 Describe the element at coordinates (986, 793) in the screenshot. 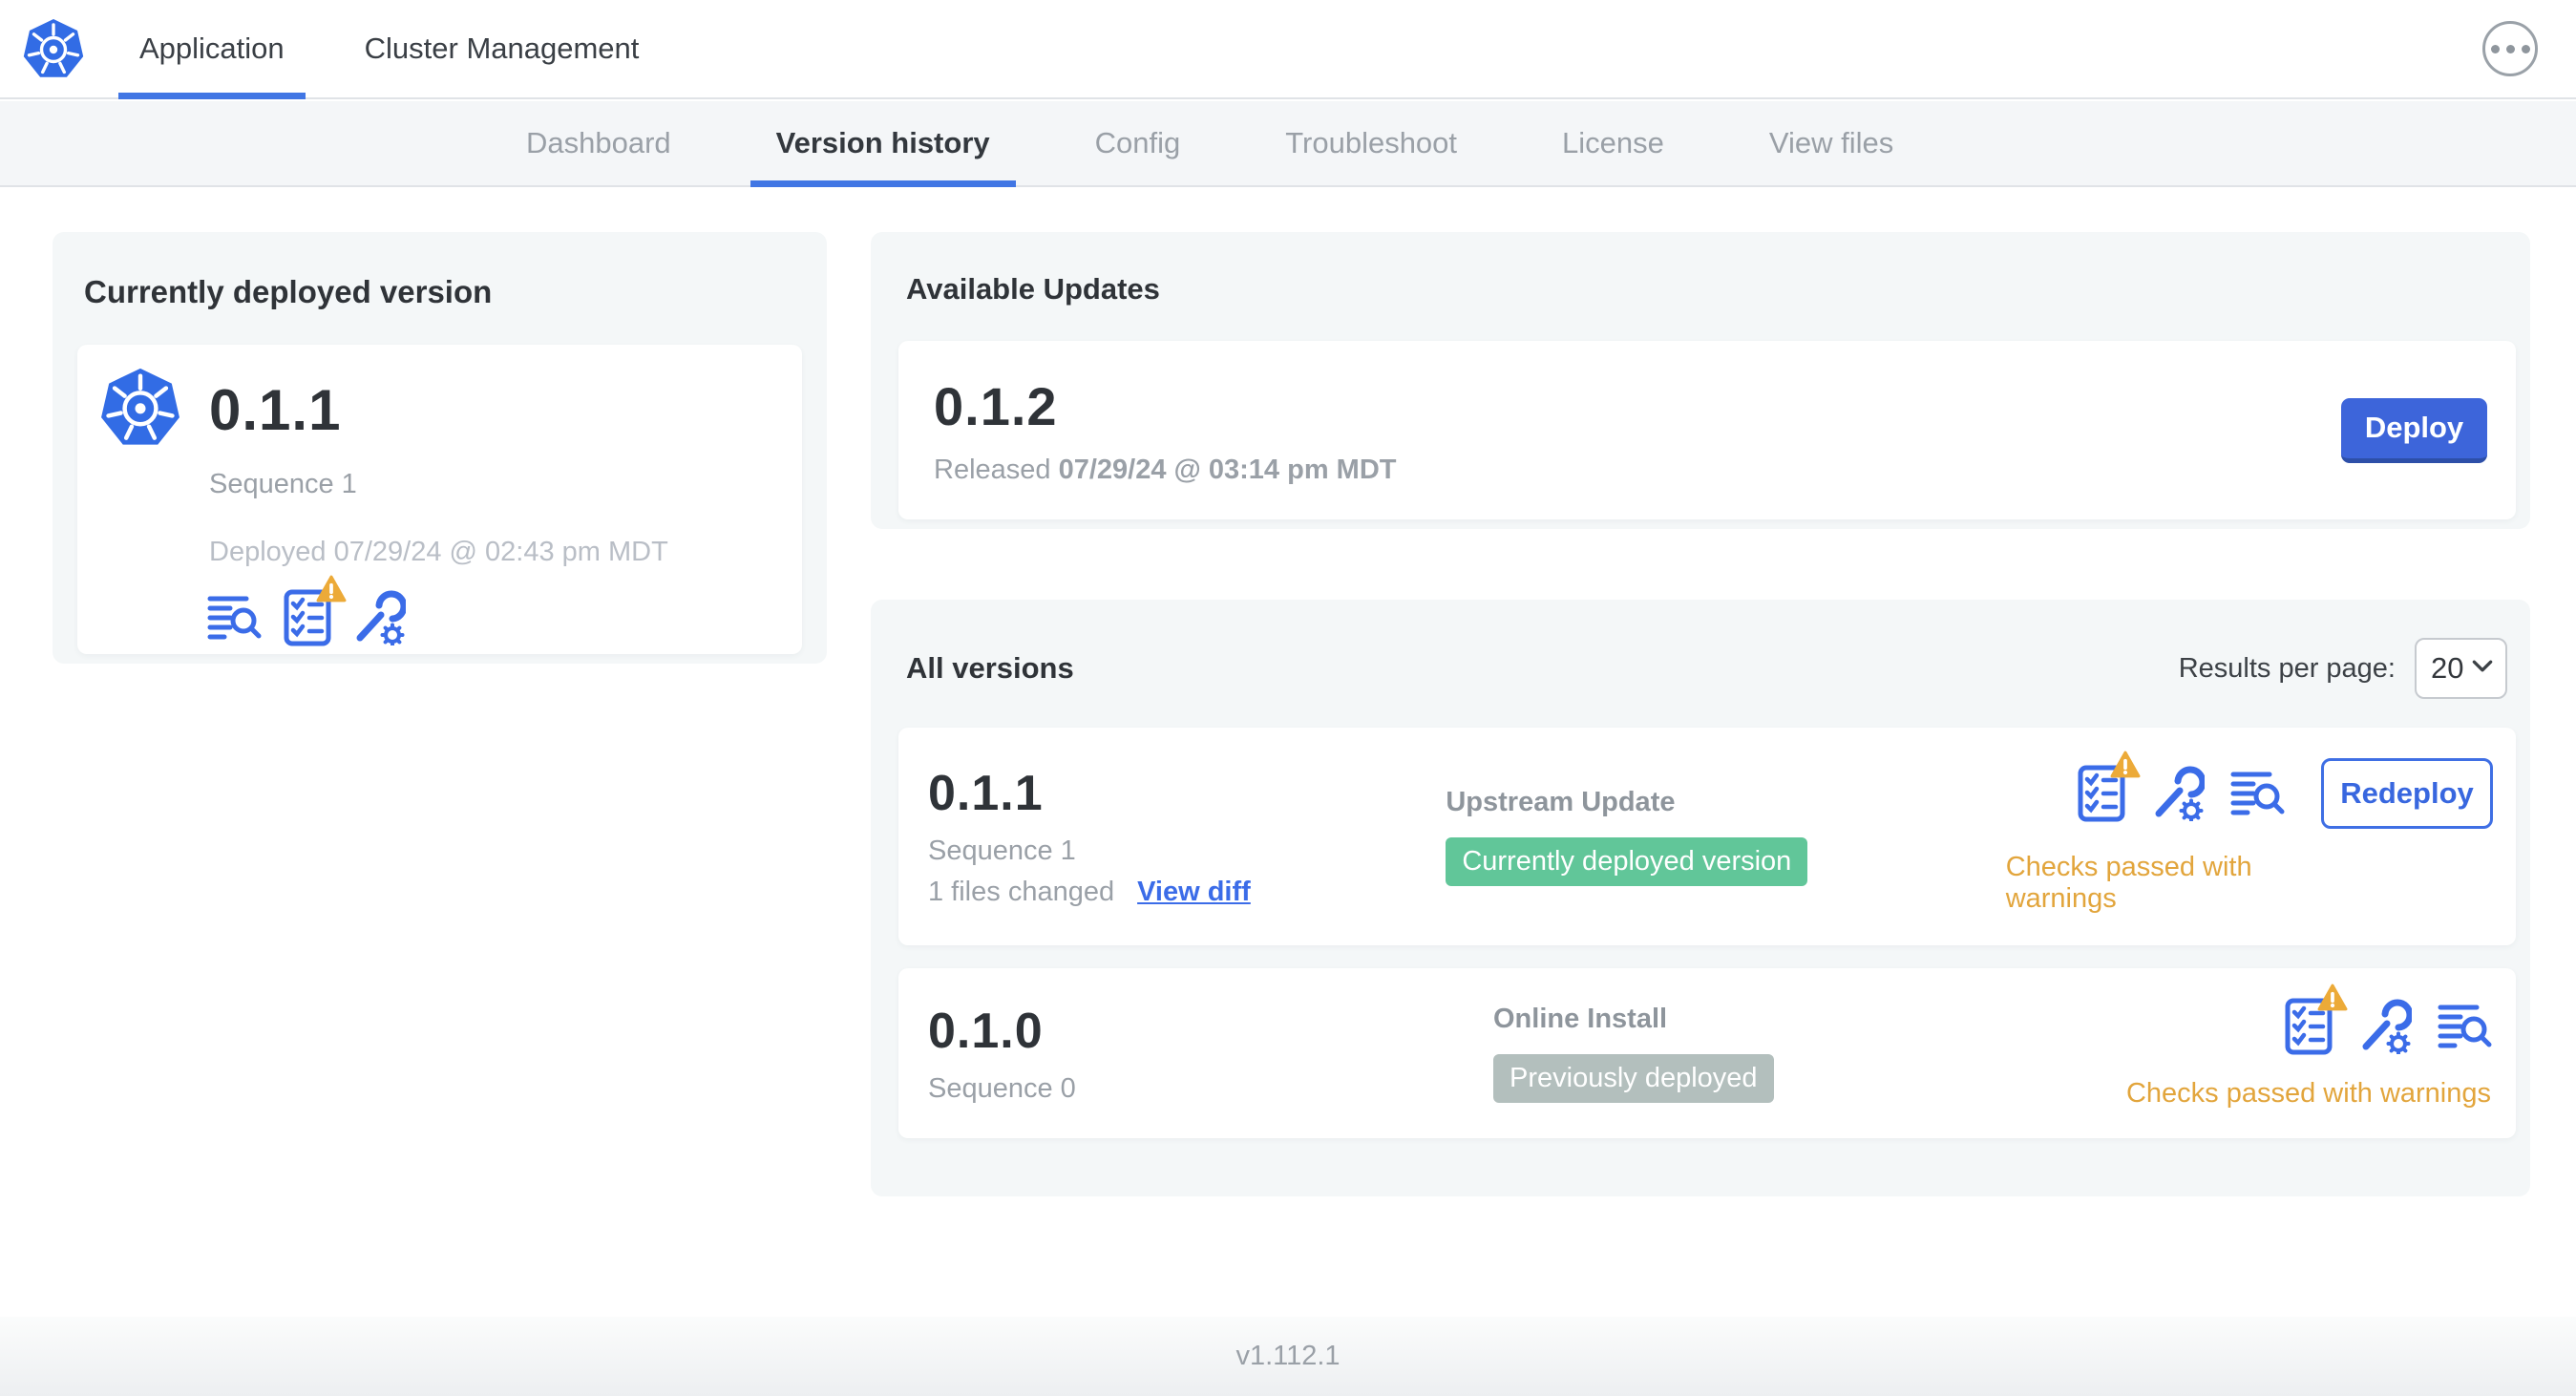

I see `row-version-number: 0.1.1` at that location.